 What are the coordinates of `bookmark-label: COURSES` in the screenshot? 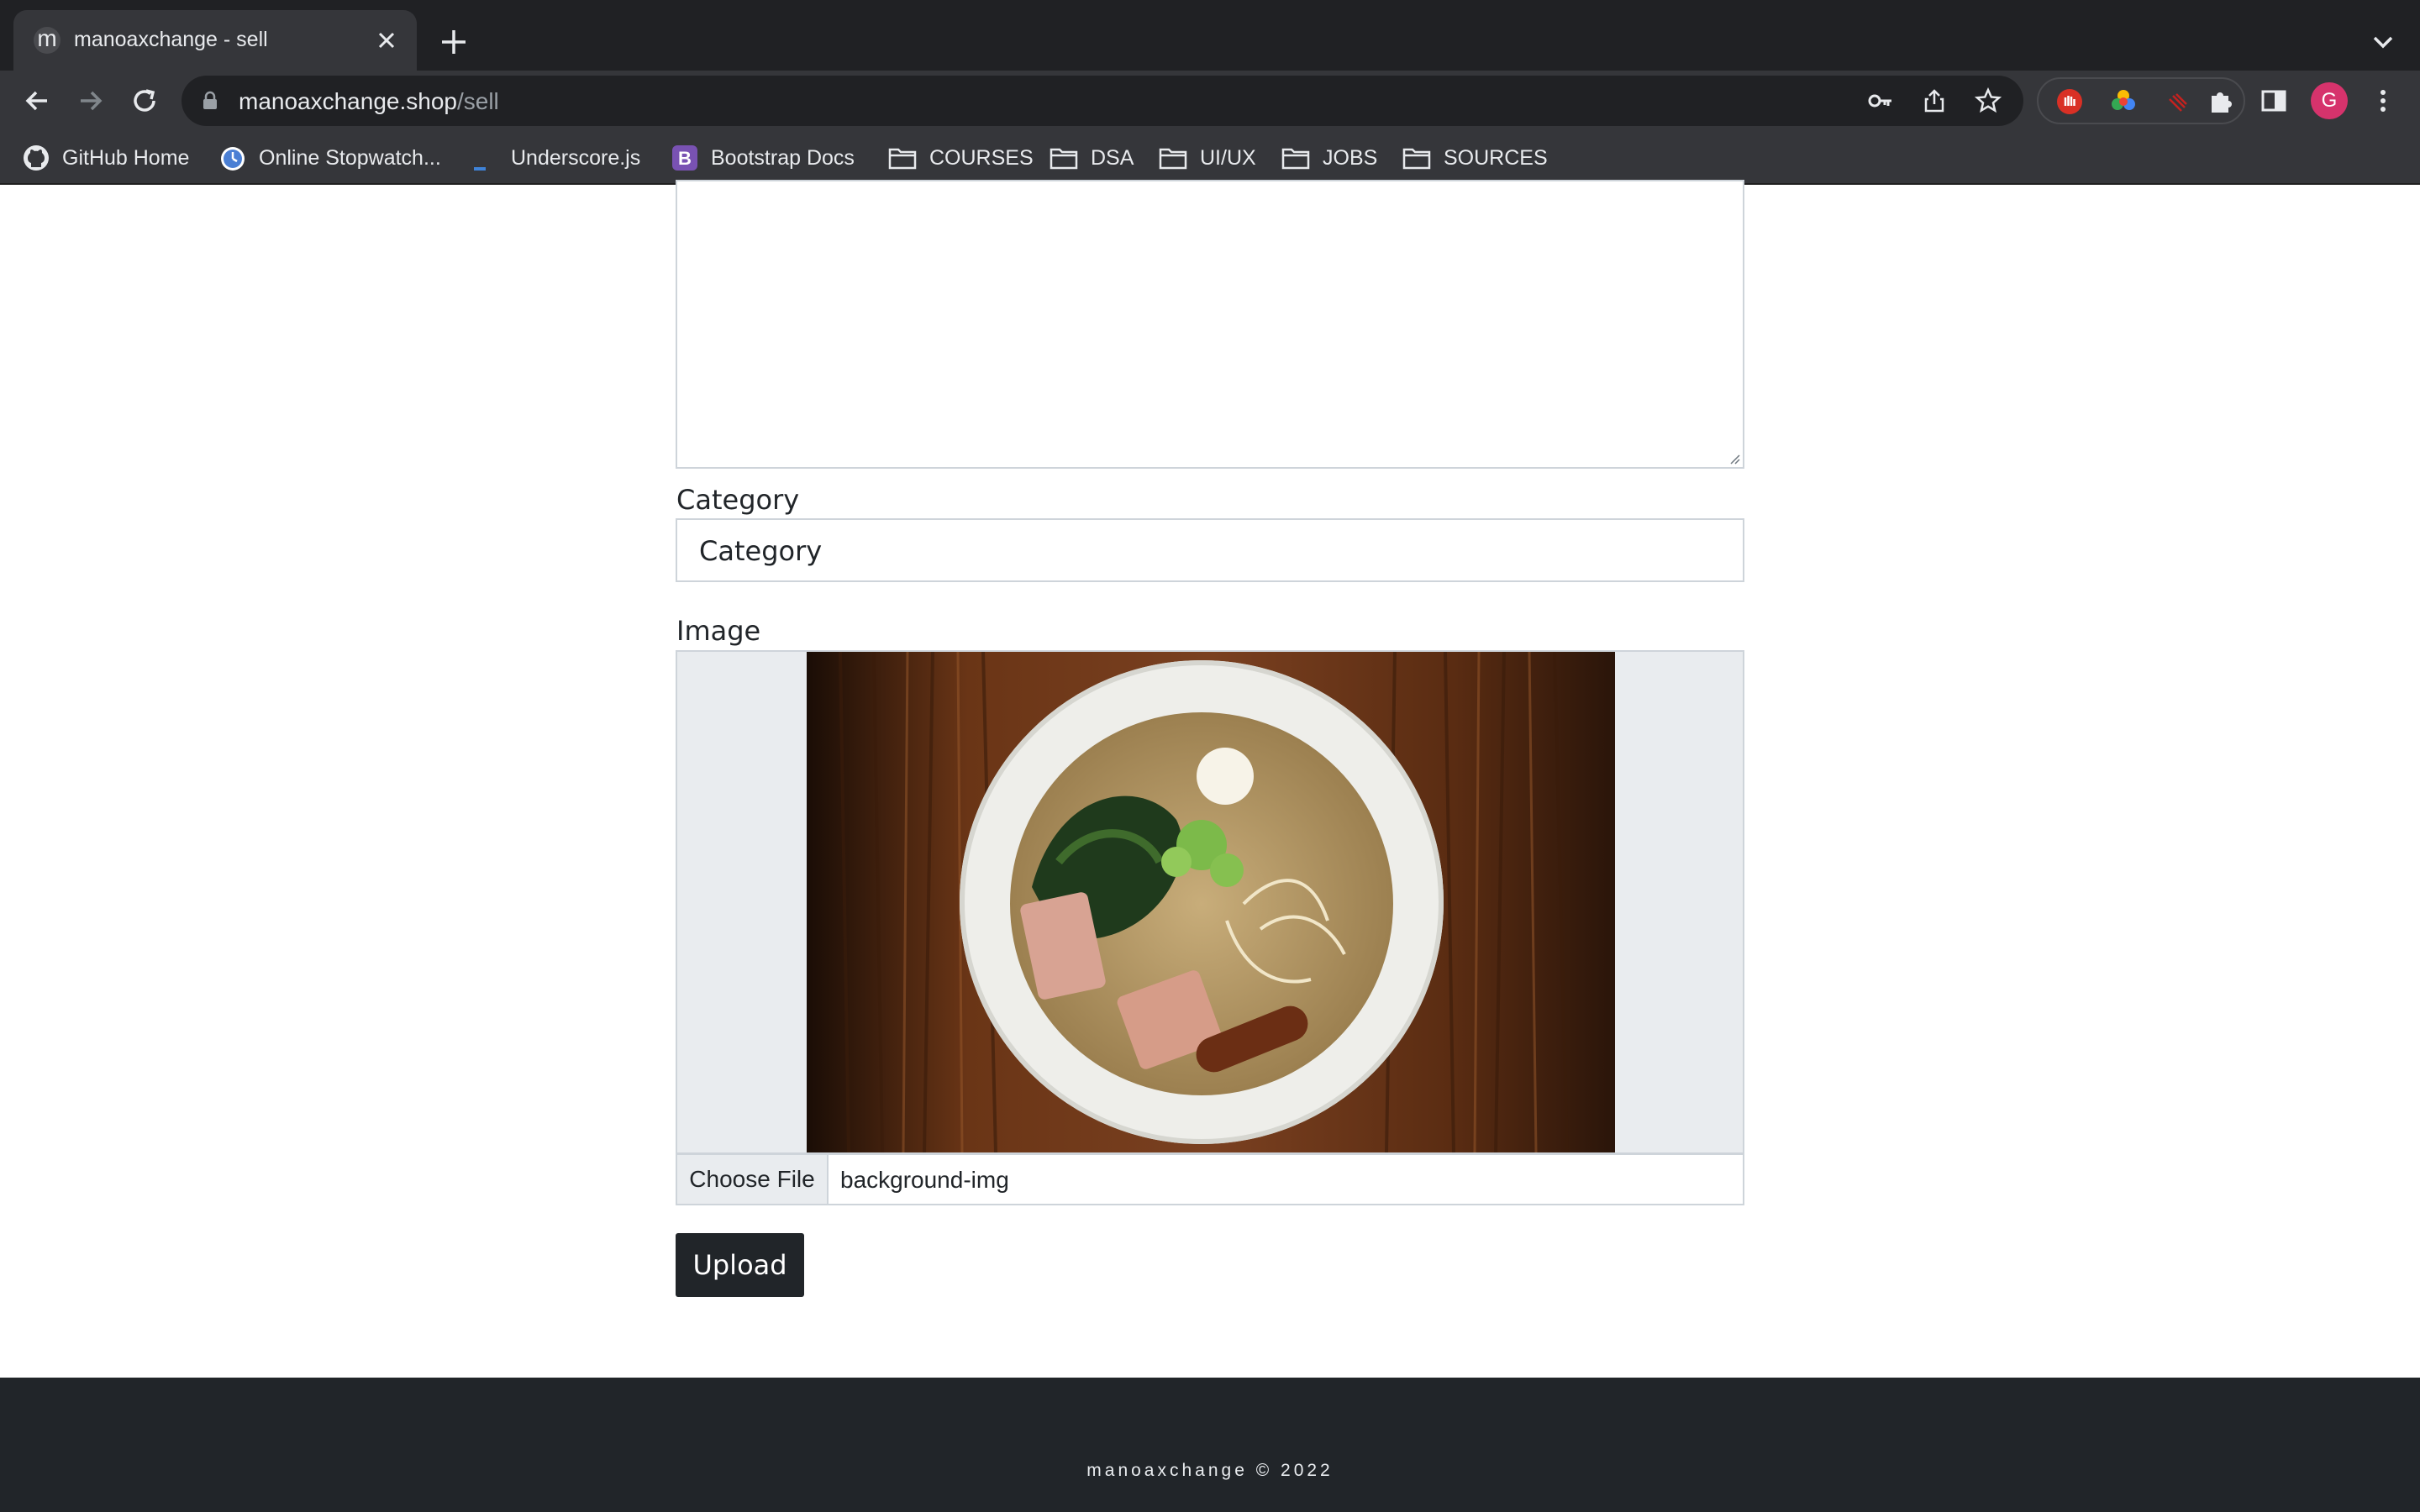 It's located at (982, 157).